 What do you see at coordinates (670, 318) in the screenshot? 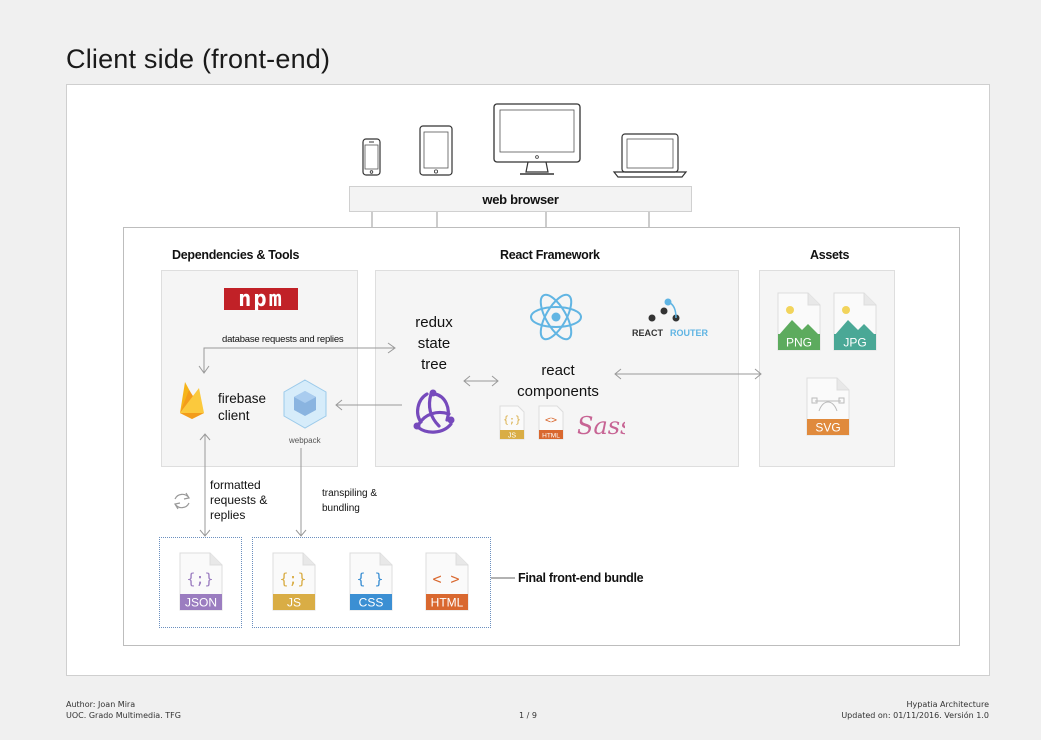
I see `react-router-logo-icon: REACT ROUTER` at bounding box center [670, 318].